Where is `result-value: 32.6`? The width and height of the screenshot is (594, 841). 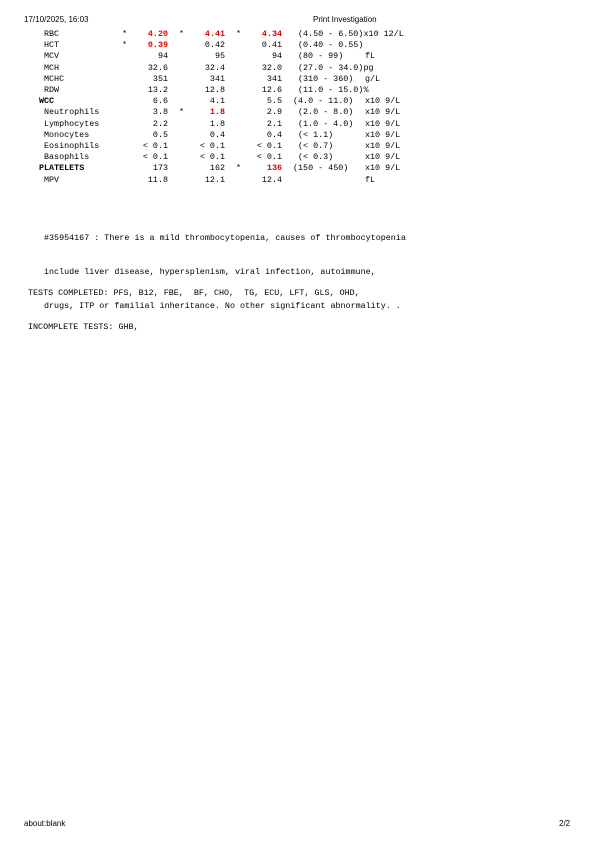 result-value: 32.6 is located at coordinates (157, 67).